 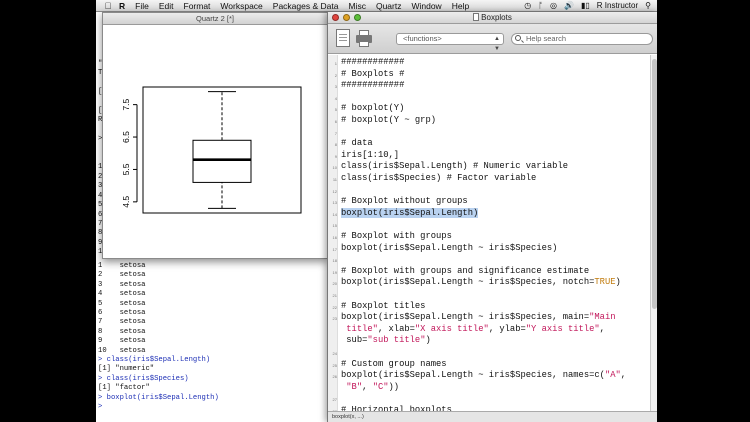 What do you see at coordinates (562, 328) in the screenshot?
I see `code-token: "Y axis title"` at bounding box center [562, 328].